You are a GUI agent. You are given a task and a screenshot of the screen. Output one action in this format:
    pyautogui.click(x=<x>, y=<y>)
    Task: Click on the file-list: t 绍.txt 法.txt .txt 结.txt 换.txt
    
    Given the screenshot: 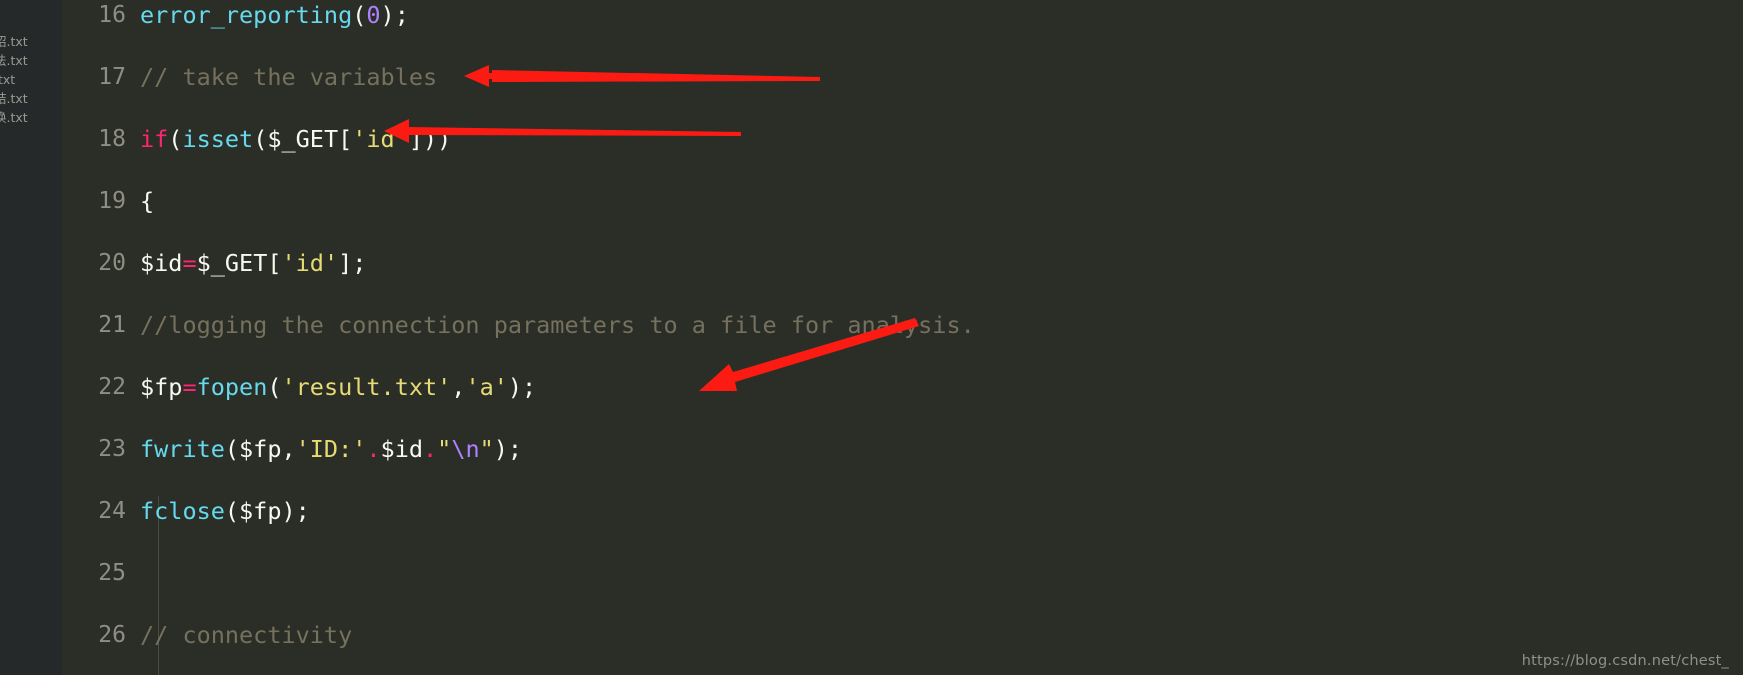 What is the action you would take?
    pyautogui.click(x=31, y=63)
    